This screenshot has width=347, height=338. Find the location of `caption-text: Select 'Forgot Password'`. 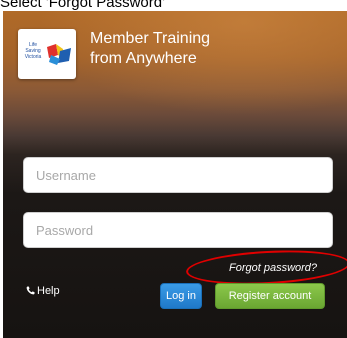

caption-text: Select 'Forgot Password' is located at coordinates (82, 5).